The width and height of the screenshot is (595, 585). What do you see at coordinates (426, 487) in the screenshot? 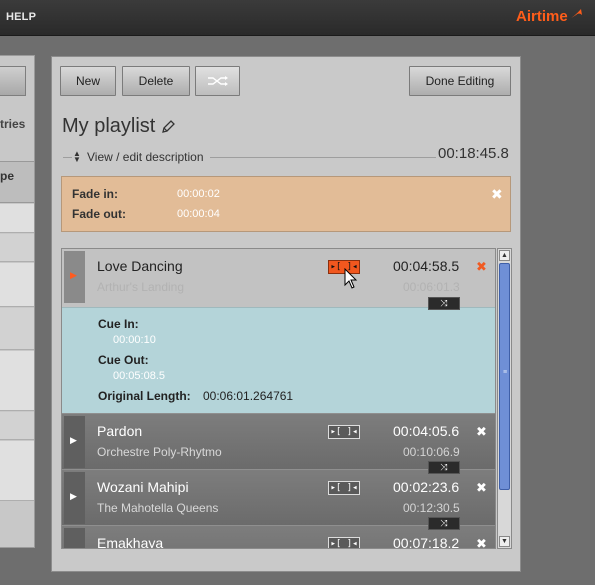
I see `track-length: 00:02:23.6` at bounding box center [426, 487].